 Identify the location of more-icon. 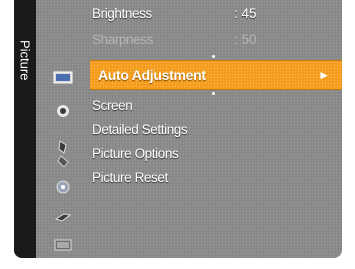
(63, 245).